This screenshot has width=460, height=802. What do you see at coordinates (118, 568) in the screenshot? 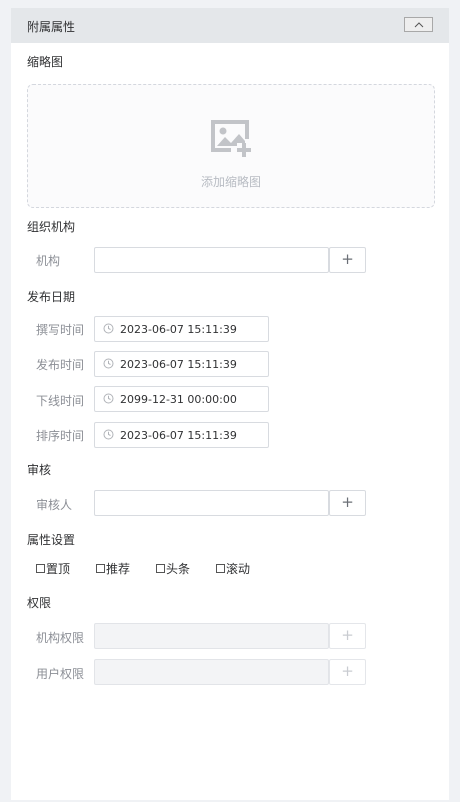
I see `checkbox-label: 推荐` at bounding box center [118, 568].